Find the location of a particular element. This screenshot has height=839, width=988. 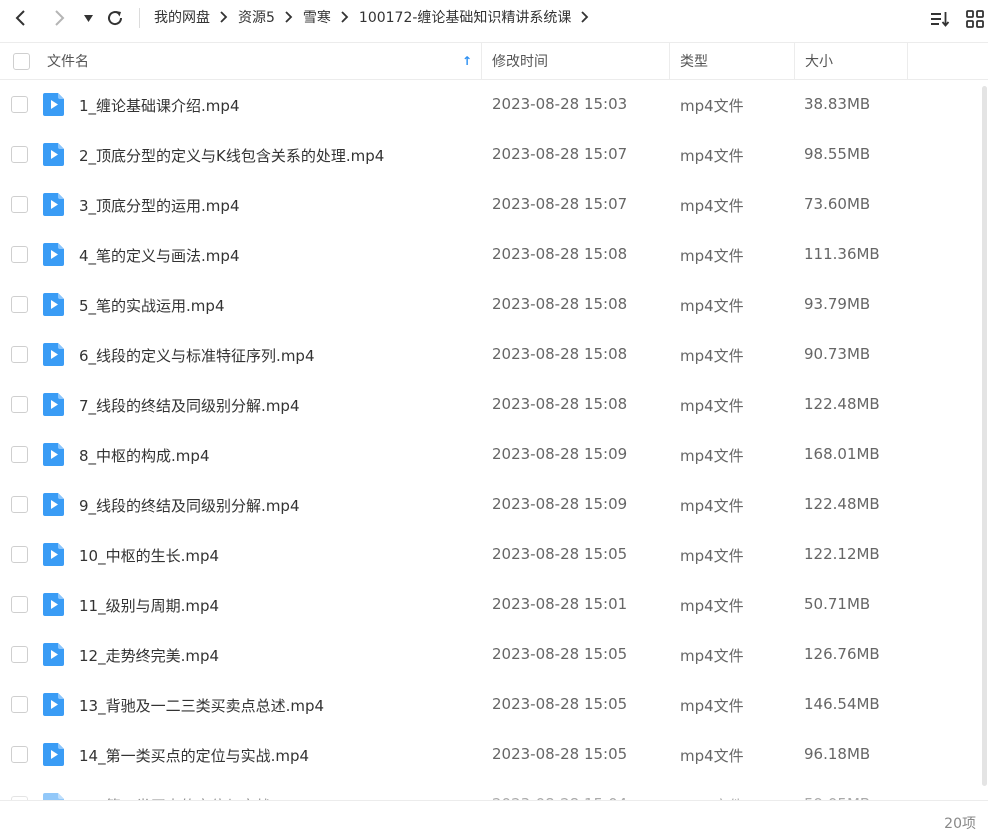

toolbar-divider is located at coordinates (139, 18).